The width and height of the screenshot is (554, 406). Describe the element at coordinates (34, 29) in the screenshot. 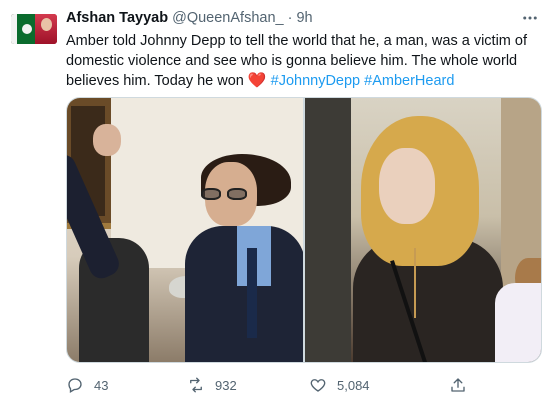

I see `avatar` at that location.